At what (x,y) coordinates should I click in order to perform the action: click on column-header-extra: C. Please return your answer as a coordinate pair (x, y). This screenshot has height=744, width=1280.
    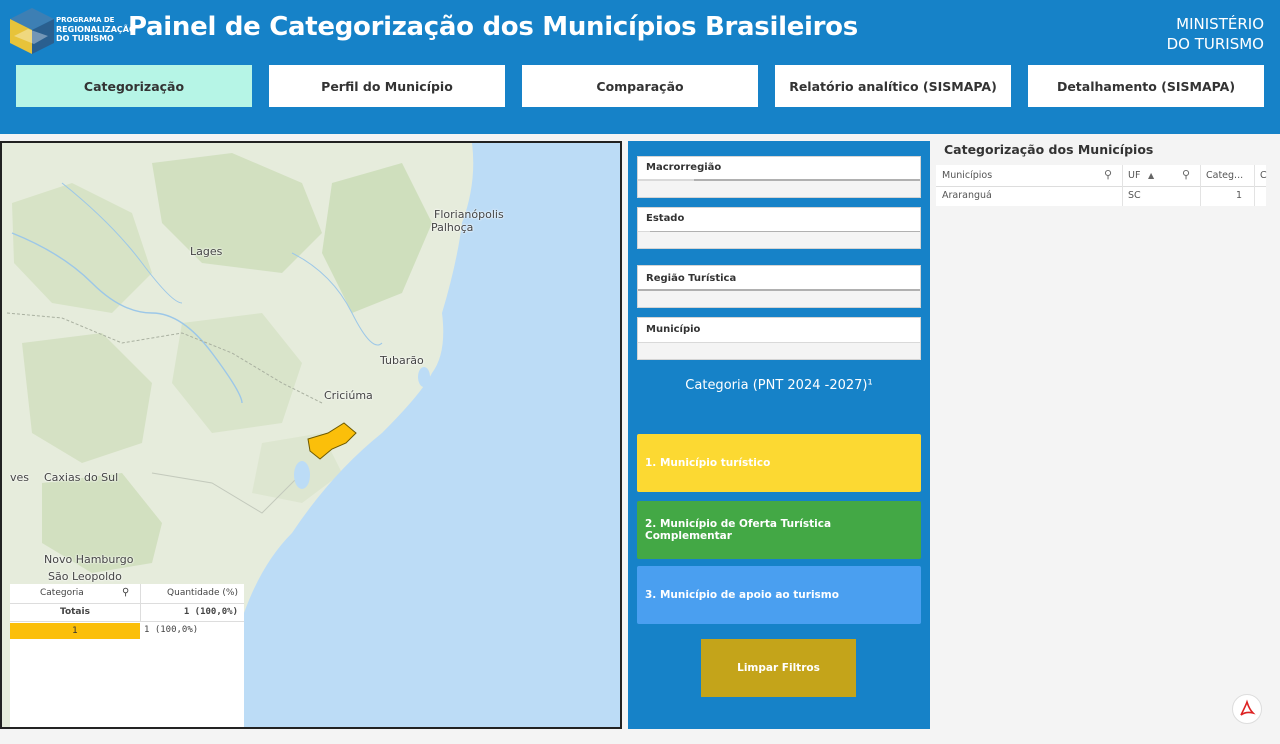
    Looking at the image, I should click on (1263, 175).